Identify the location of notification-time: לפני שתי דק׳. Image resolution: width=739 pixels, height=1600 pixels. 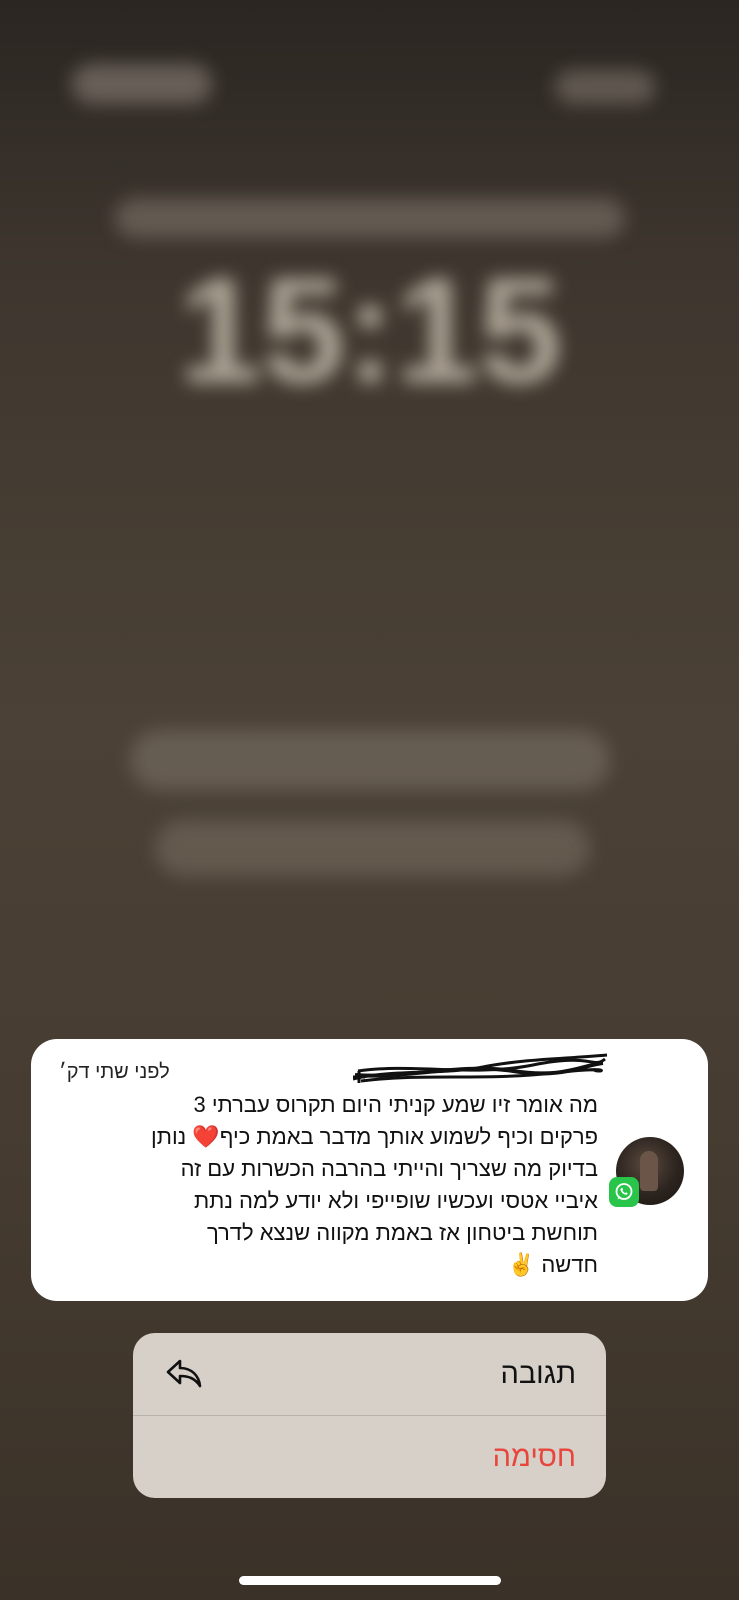
(114, 1072).